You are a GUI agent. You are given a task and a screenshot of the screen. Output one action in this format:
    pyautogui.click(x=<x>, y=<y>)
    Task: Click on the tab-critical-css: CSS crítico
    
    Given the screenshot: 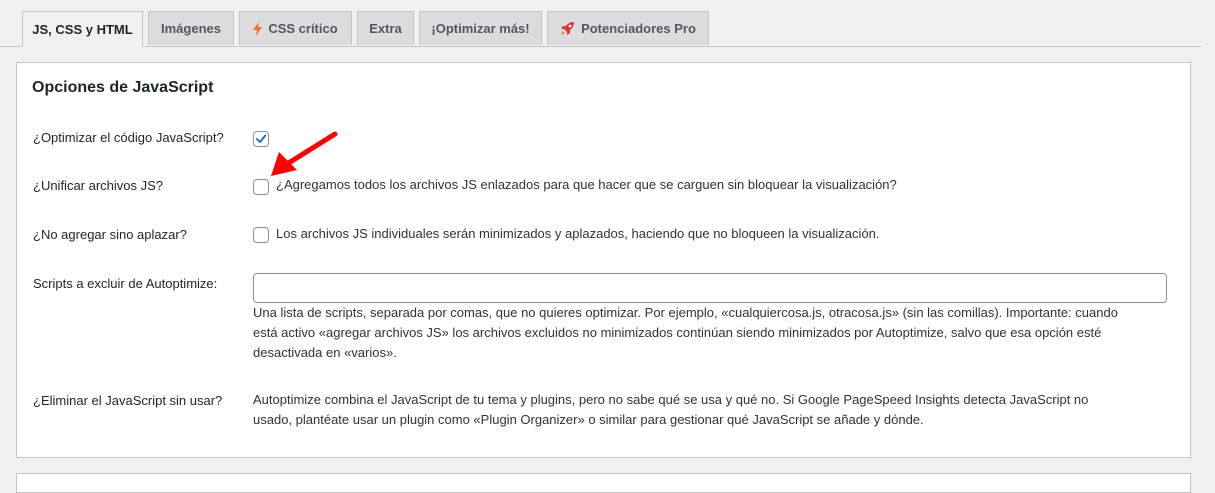 What is the action you would take?
    pyautogui.click(x=295, y=28)
    